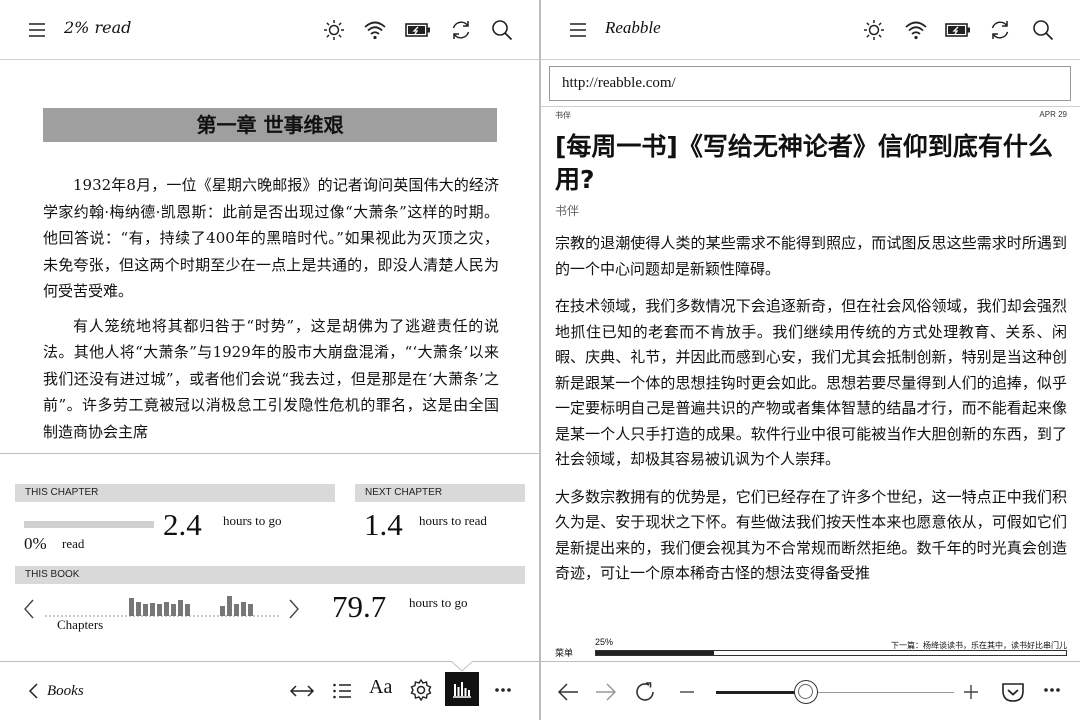  I want to click on next-chapter-hours-value: 1.4, so click(383, 524).